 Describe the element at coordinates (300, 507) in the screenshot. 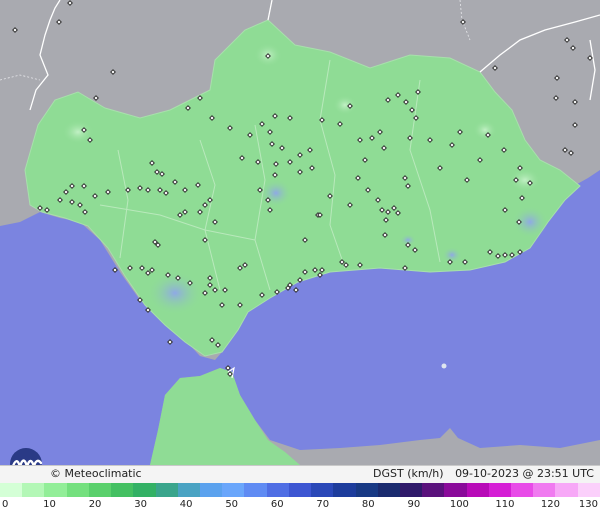

I see `color-scale-ticks: 0 10 20 30 40 50 60 70 80 90 100 110 120 130` at that location.